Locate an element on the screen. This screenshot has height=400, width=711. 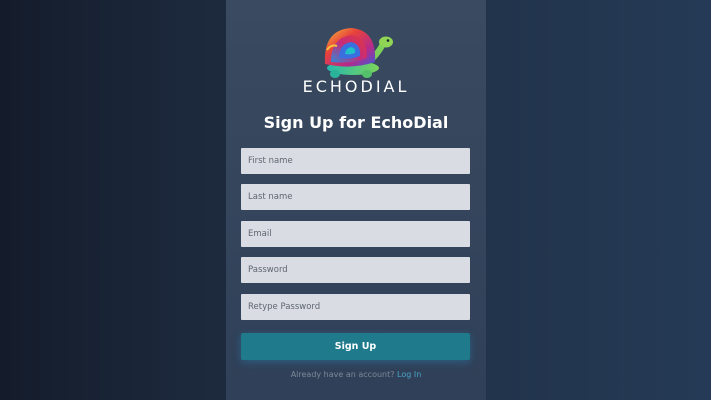
retype-password-field is located at coordinates (355, 307).